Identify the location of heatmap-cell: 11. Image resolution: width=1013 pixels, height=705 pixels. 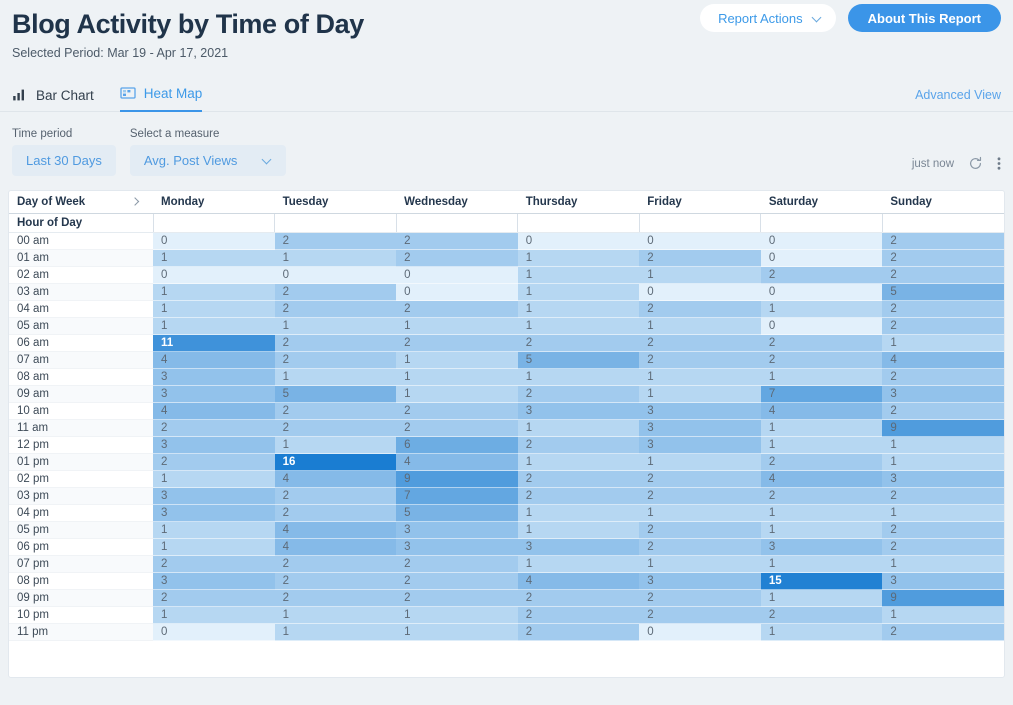
(214, 343).